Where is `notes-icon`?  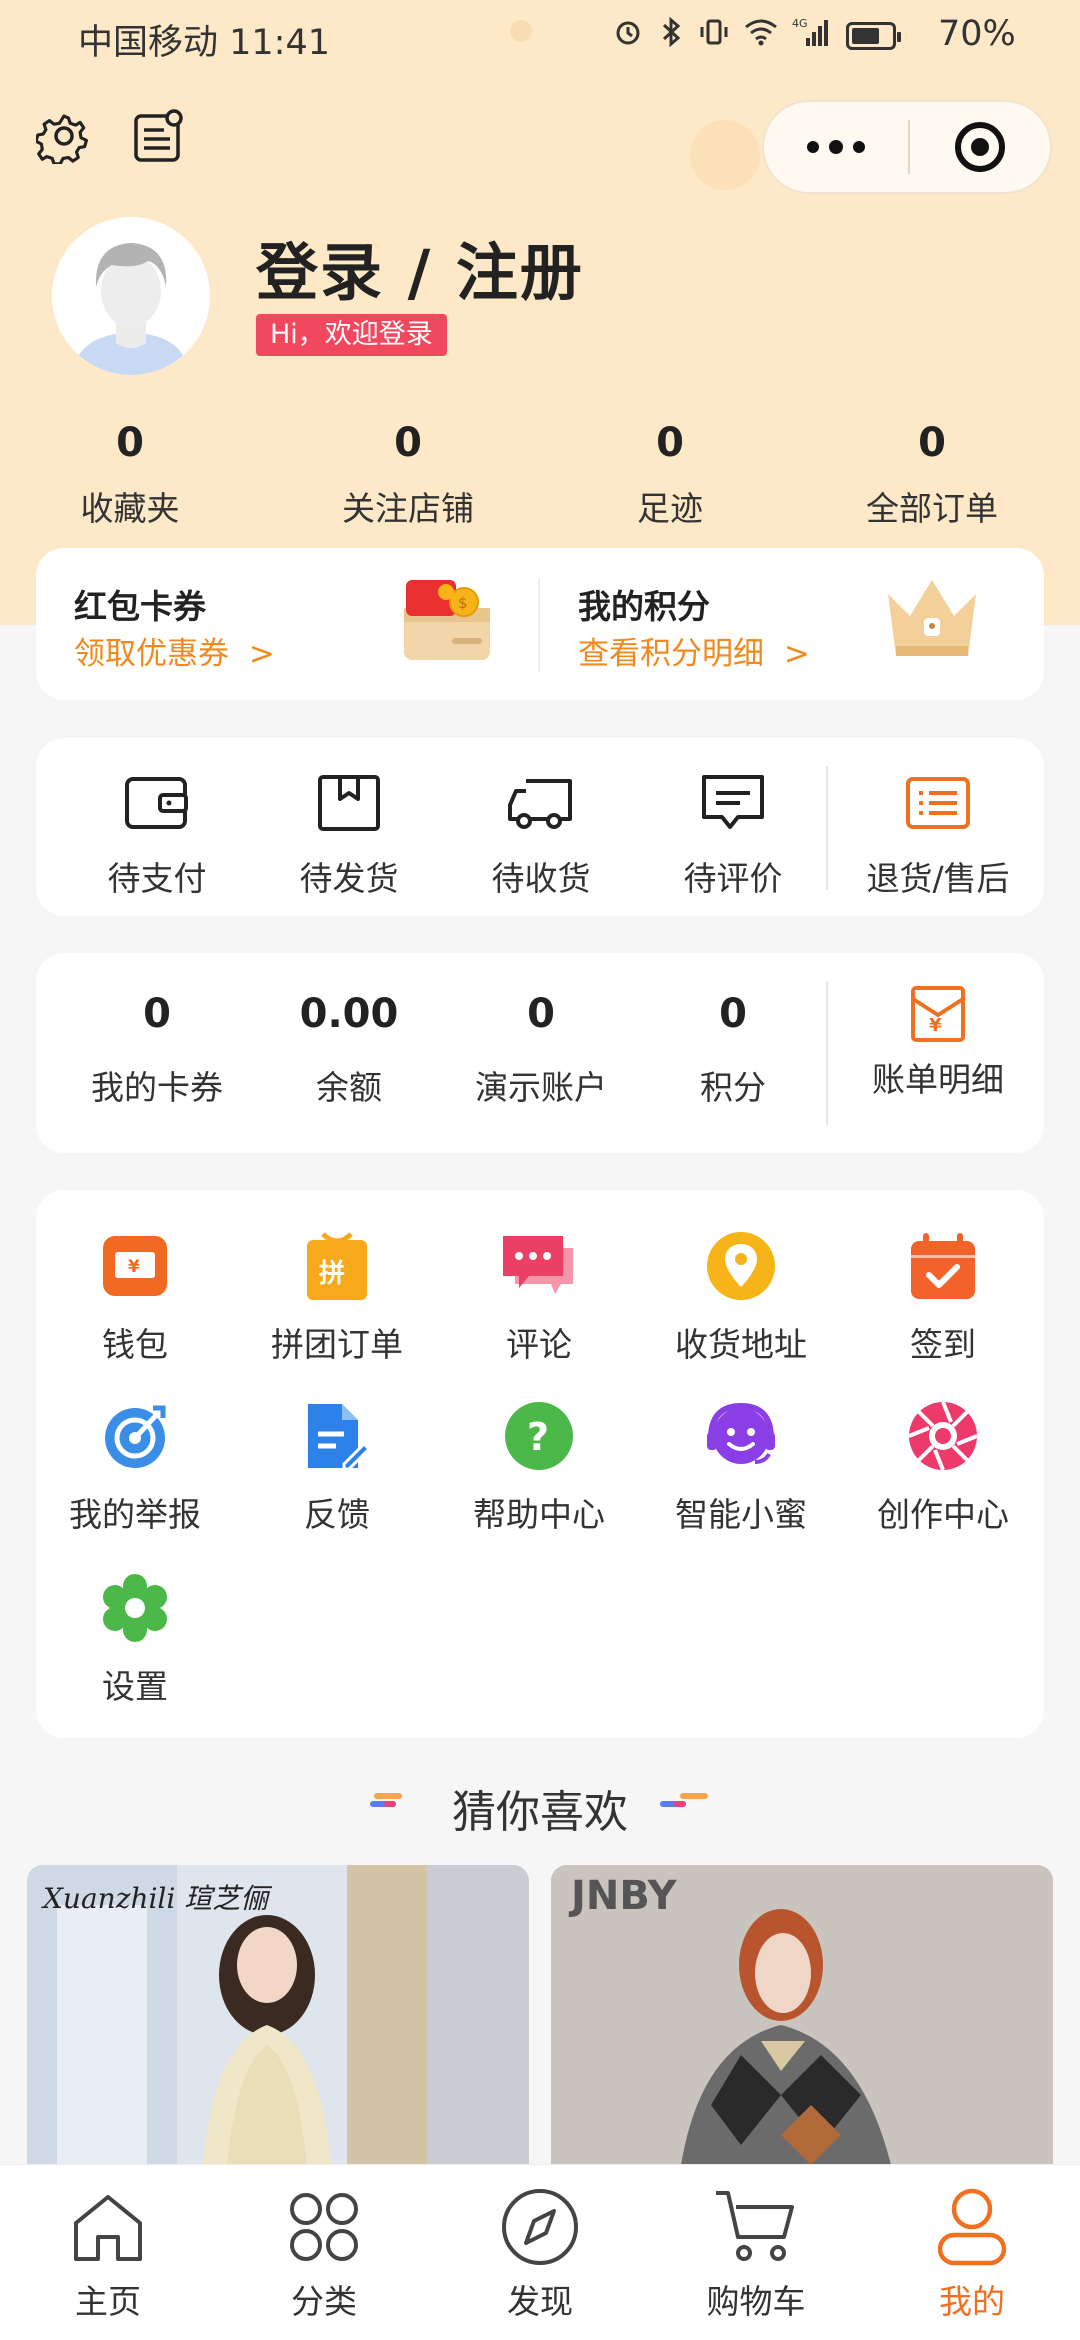 notes-icon is located at coordinates (158, 135).